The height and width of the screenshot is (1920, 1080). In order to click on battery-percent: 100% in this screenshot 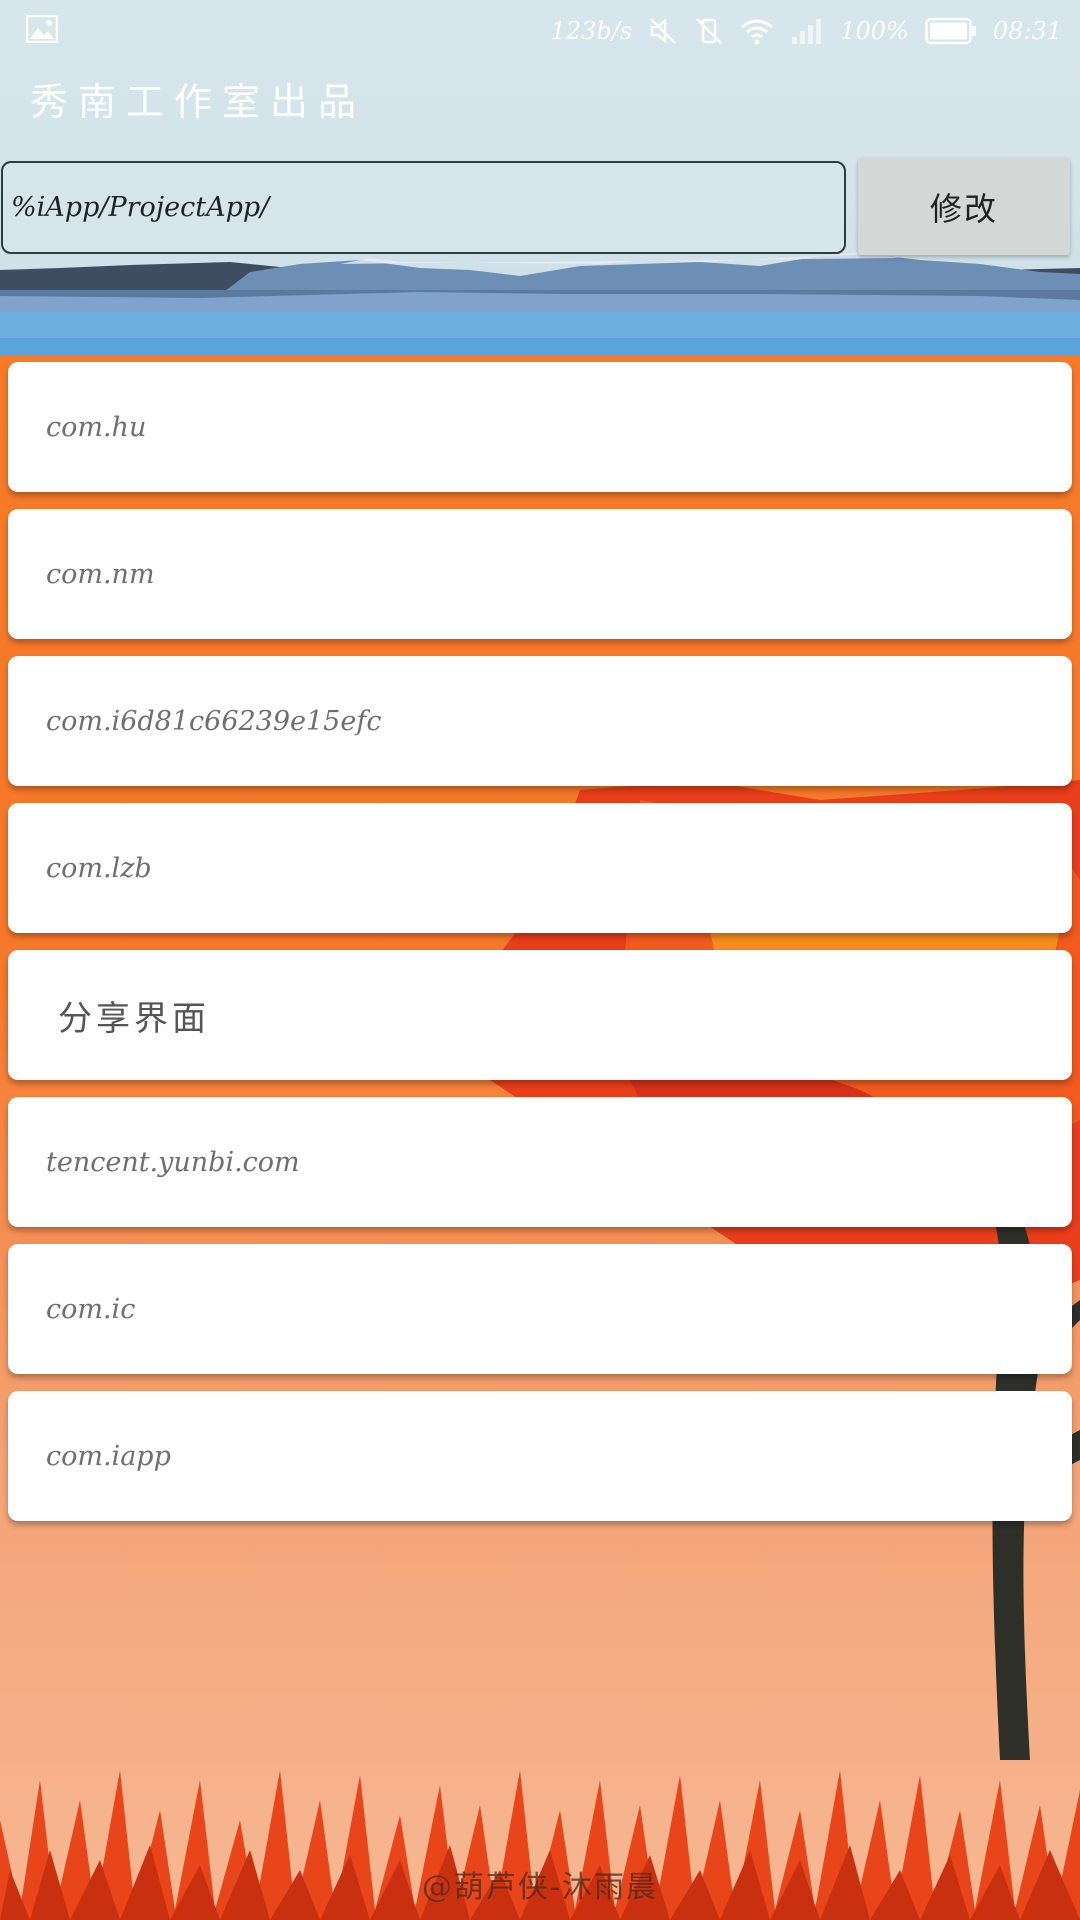, I will do `click(874, 31)`.